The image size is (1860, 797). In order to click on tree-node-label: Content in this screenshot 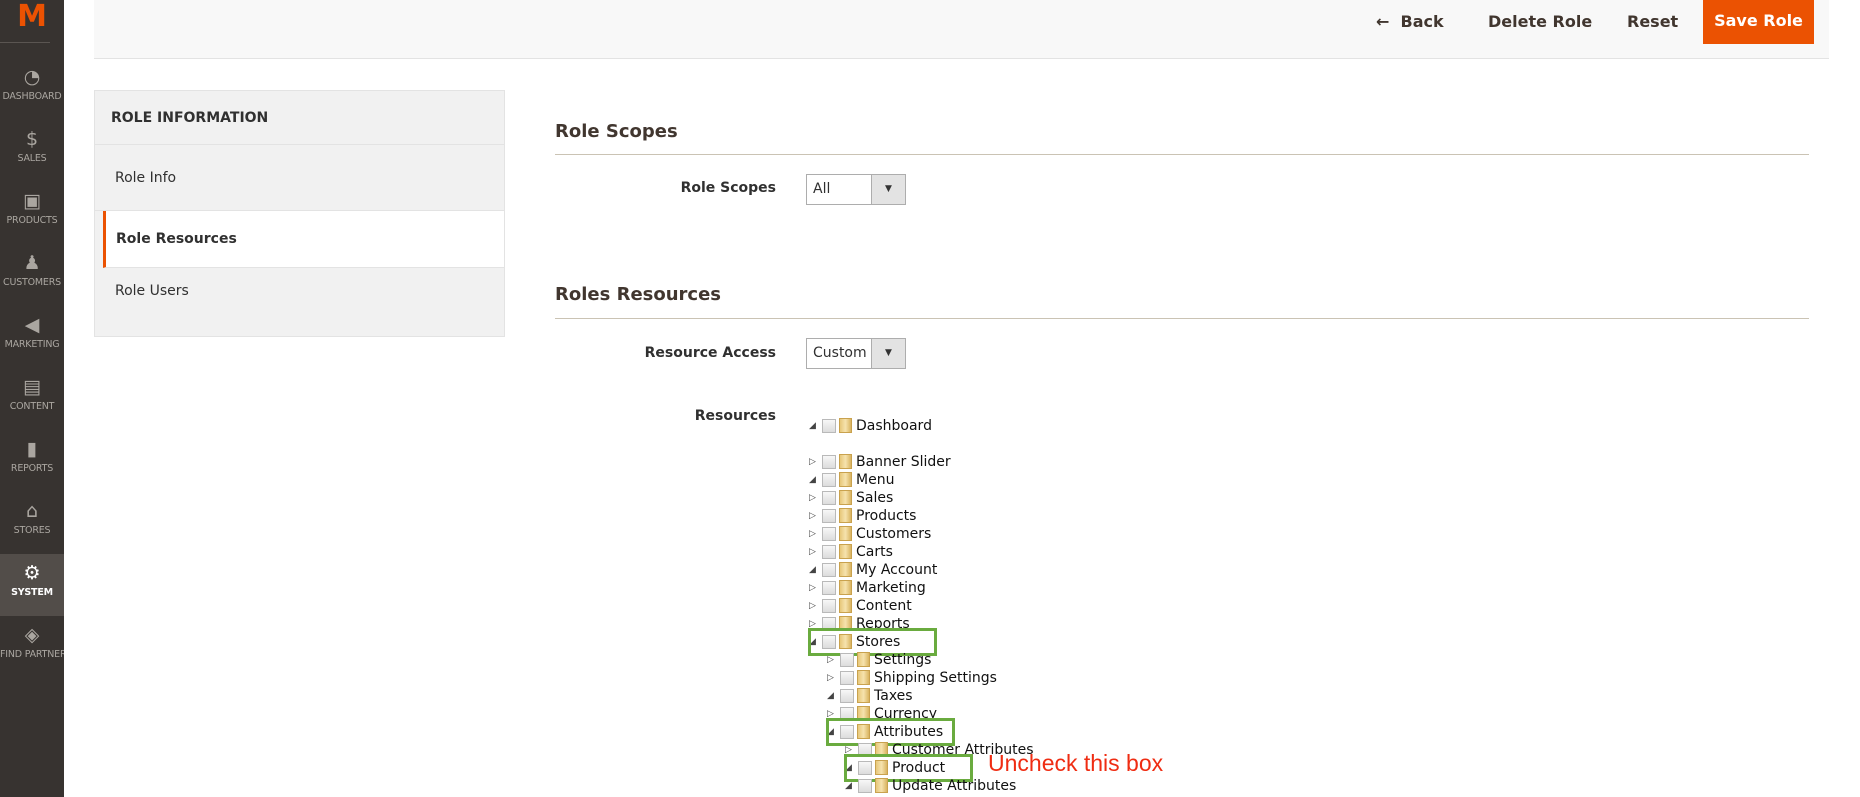, I will do `click(884, 606)`.